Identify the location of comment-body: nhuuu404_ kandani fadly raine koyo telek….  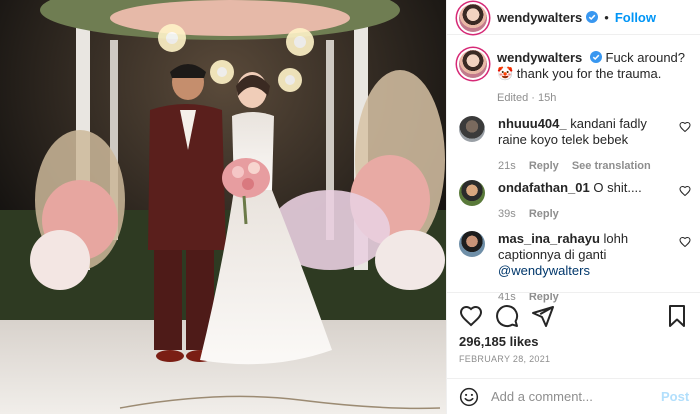
(588, 145).